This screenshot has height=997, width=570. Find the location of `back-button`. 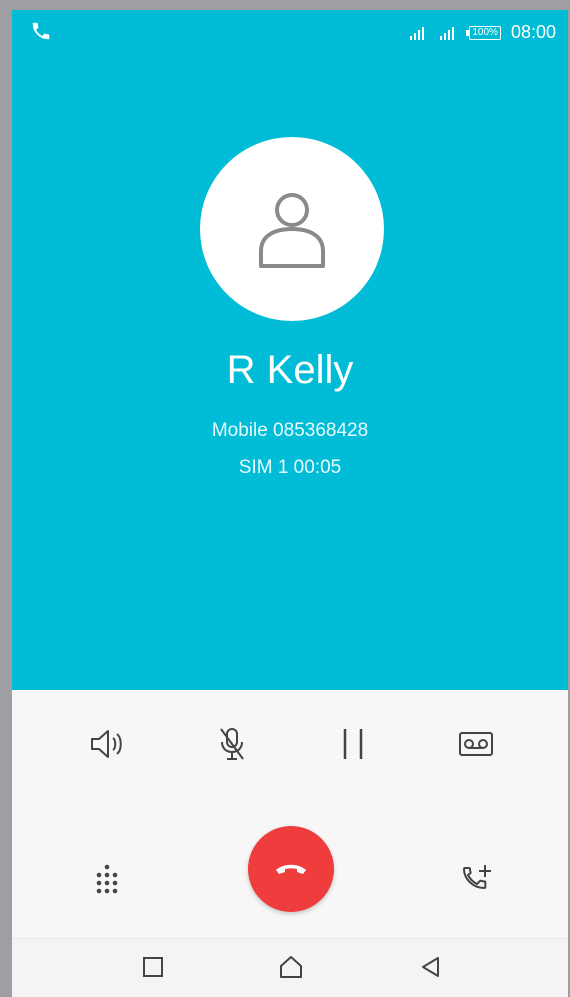

back-button is located at coordinates (431, 967).